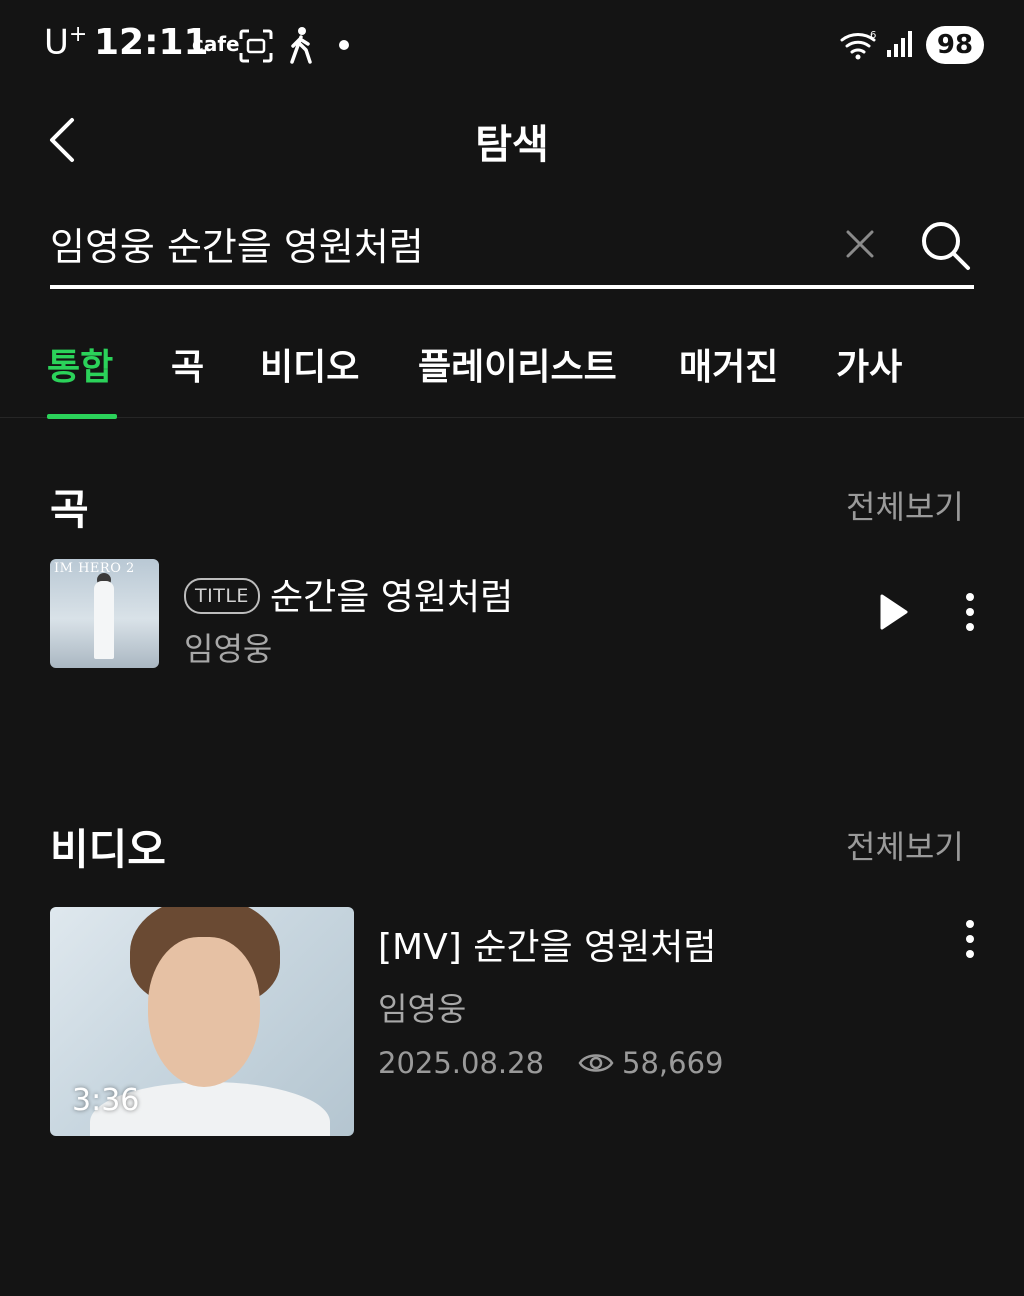 The height and width of the screenshot is (1296, 1024). I want to click on video-thumbnail: 3:36, so click(202, 1021).